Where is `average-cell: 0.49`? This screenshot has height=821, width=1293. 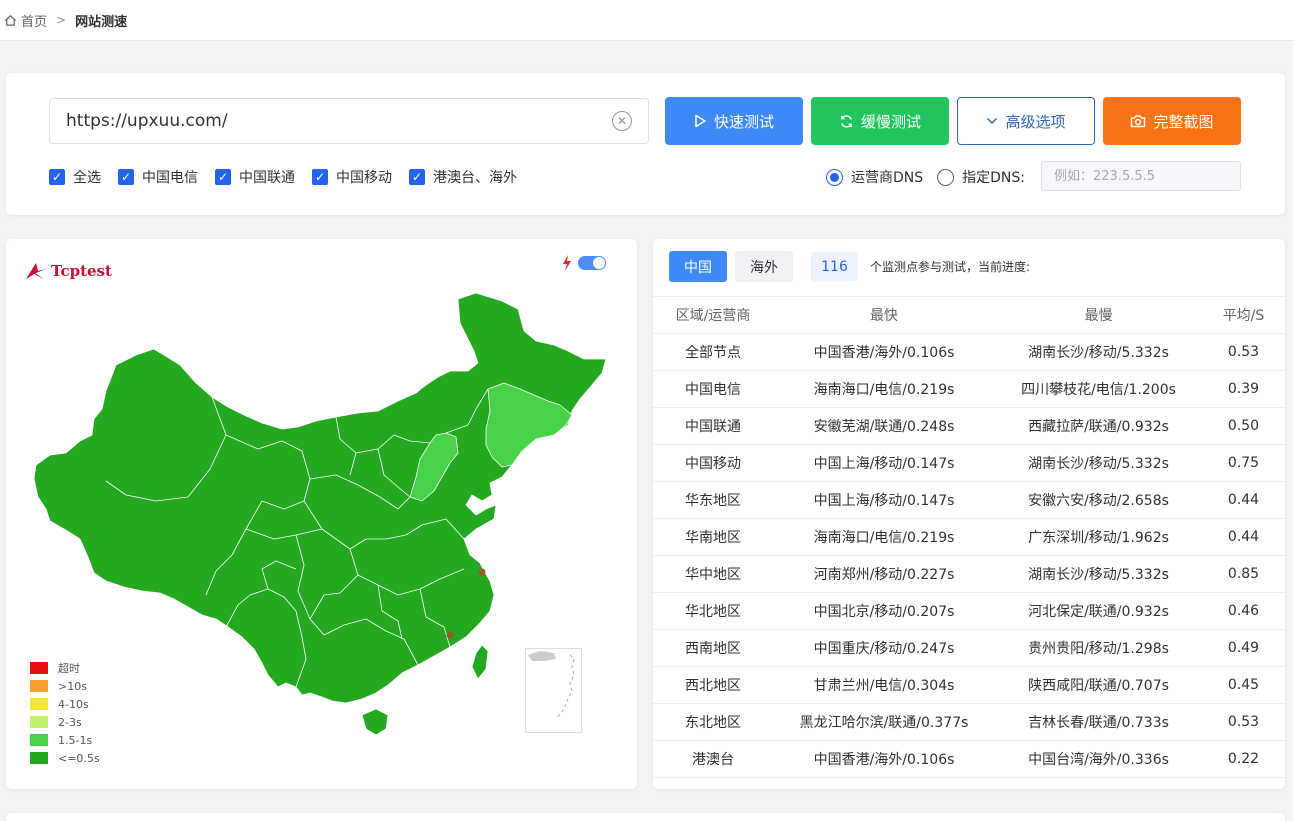
average-cell: 0.49 is located at coordinates (1243, 648).